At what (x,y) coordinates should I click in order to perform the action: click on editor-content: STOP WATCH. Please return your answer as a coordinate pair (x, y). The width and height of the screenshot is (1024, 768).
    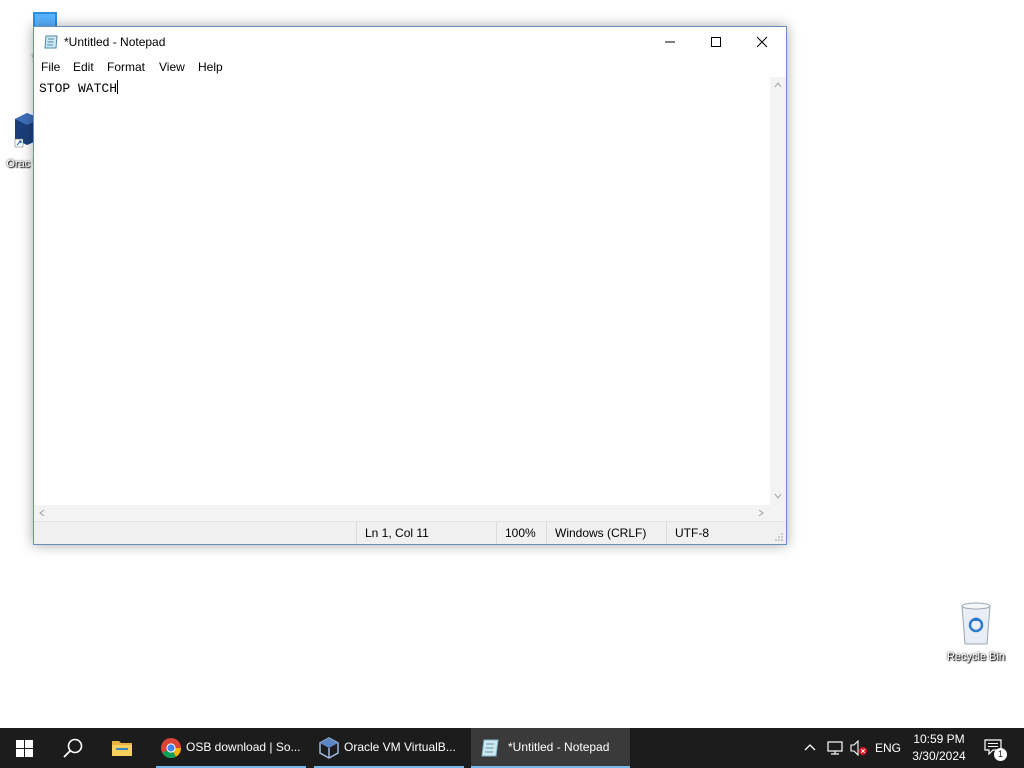
    Looking at the image, I should click on (78, 88).